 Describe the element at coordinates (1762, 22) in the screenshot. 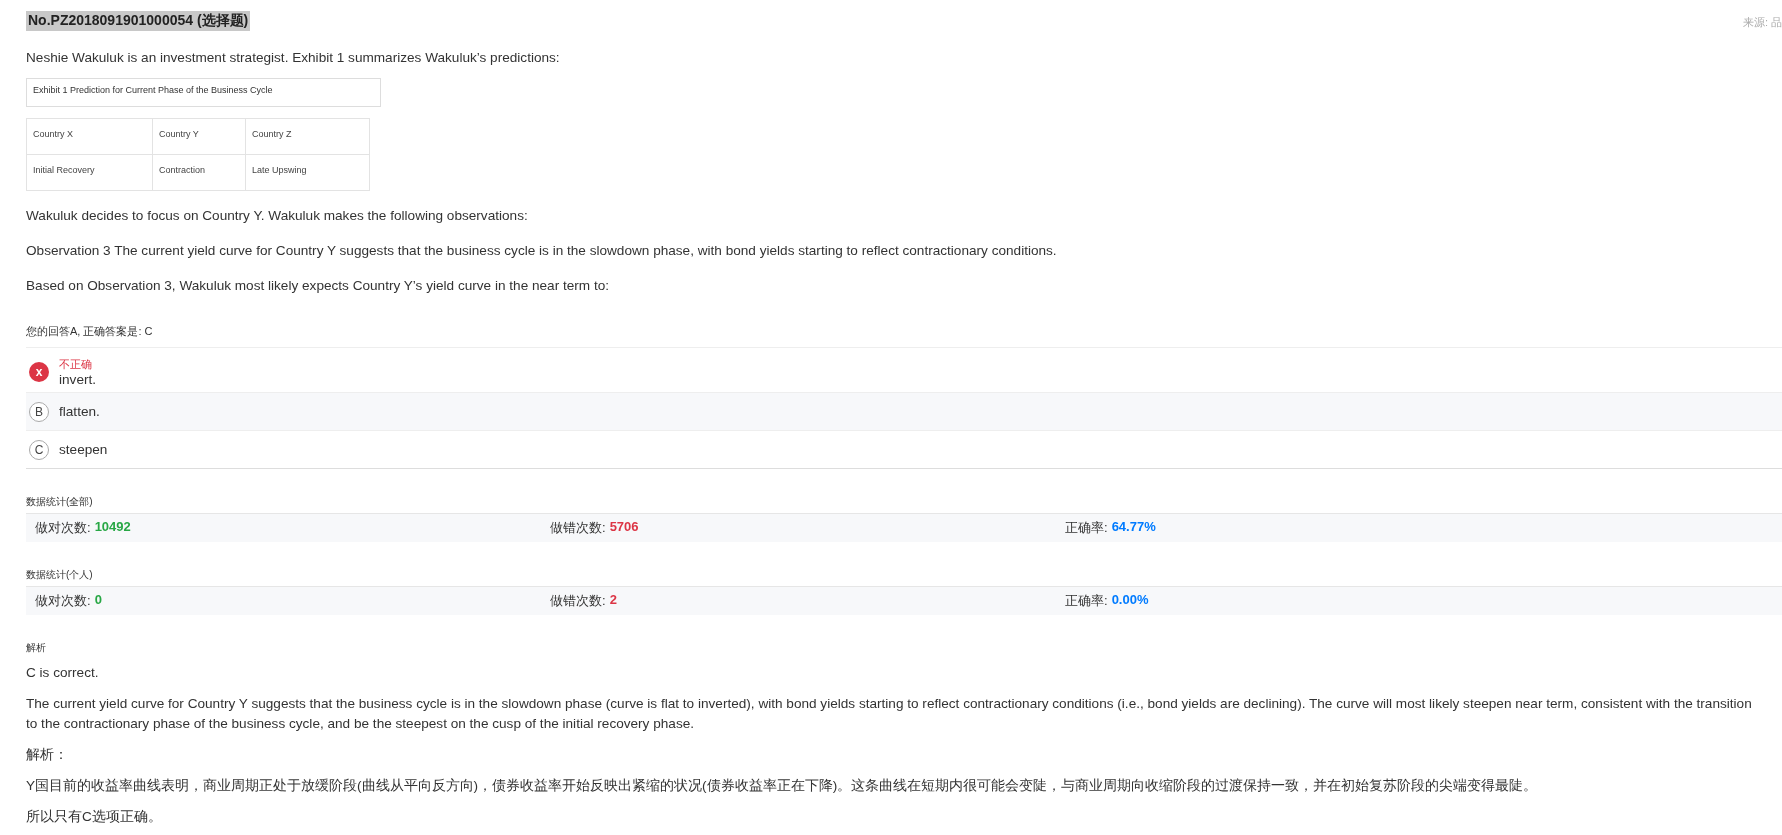

I see `source-label: 来源: 品` at that location.